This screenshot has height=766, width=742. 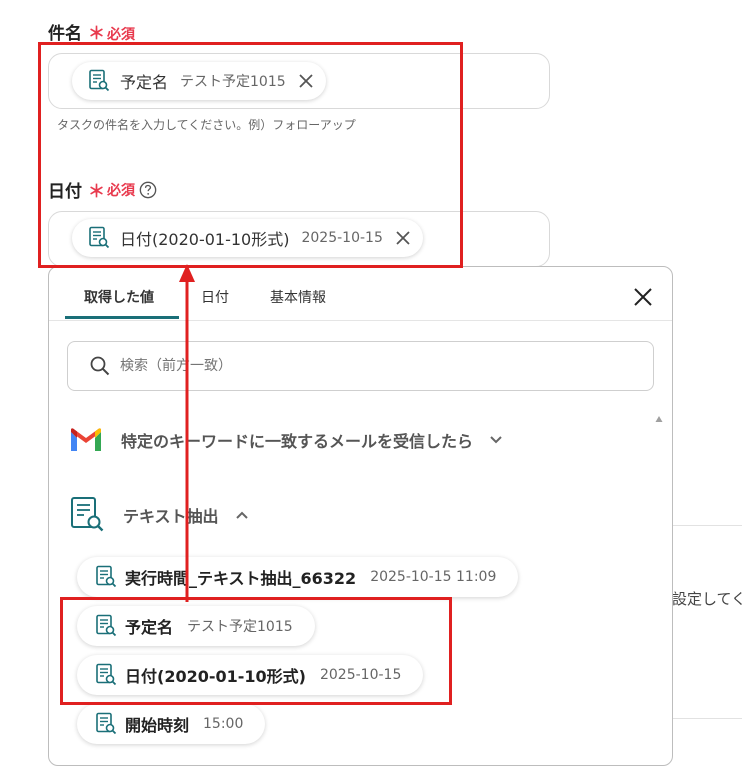 I want to click on value-text: 2025-10-15 11:09, so click(x=433, y=577).